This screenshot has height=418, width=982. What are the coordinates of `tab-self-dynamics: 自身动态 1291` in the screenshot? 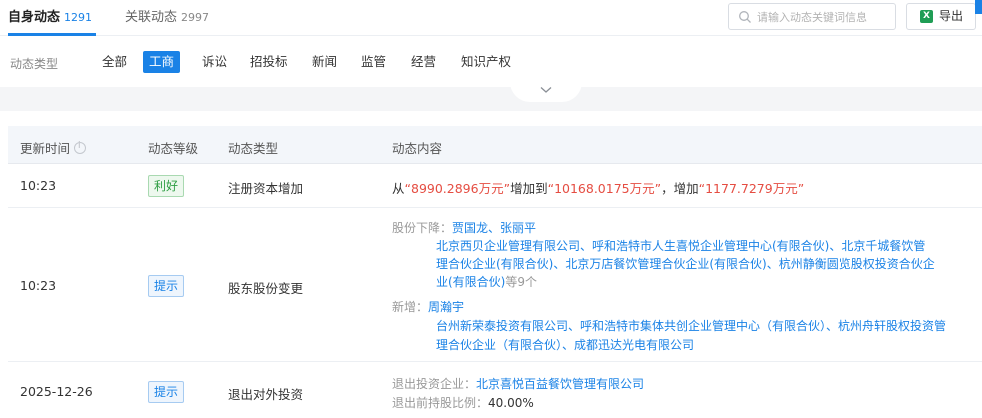 It's located at (50, 18).